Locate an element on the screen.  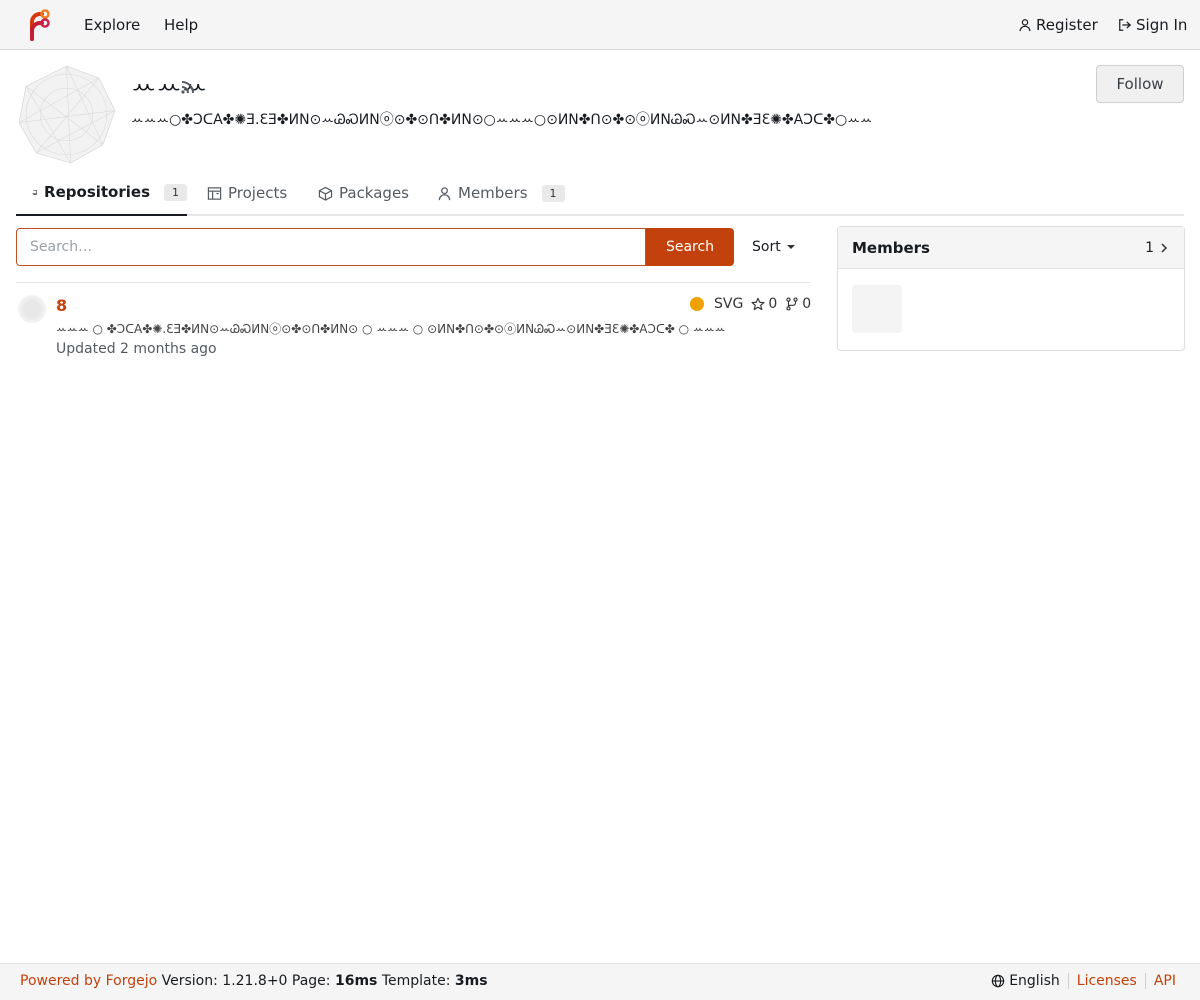
sign-in-link: Sign In is located at coordinates (1152, 25).